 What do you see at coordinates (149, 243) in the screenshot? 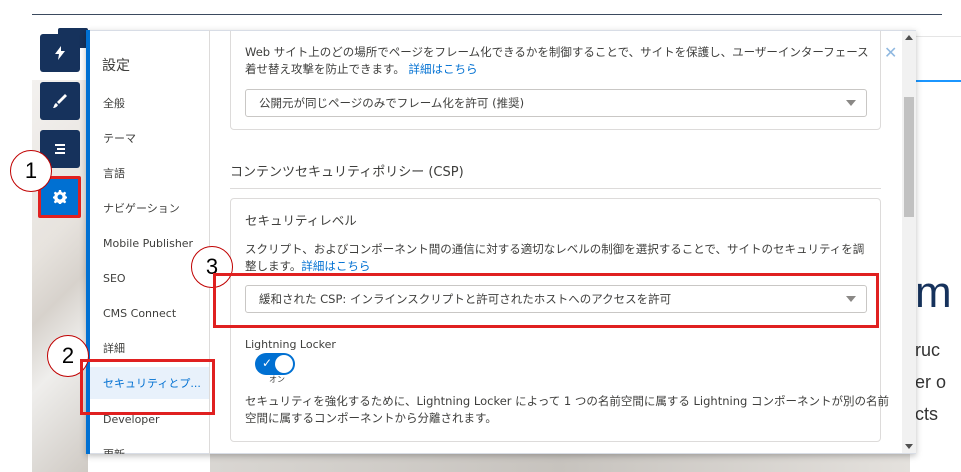
I see `nav-item-mobile-publisher: Mobile Publisher` at bounding box center [149, 243].